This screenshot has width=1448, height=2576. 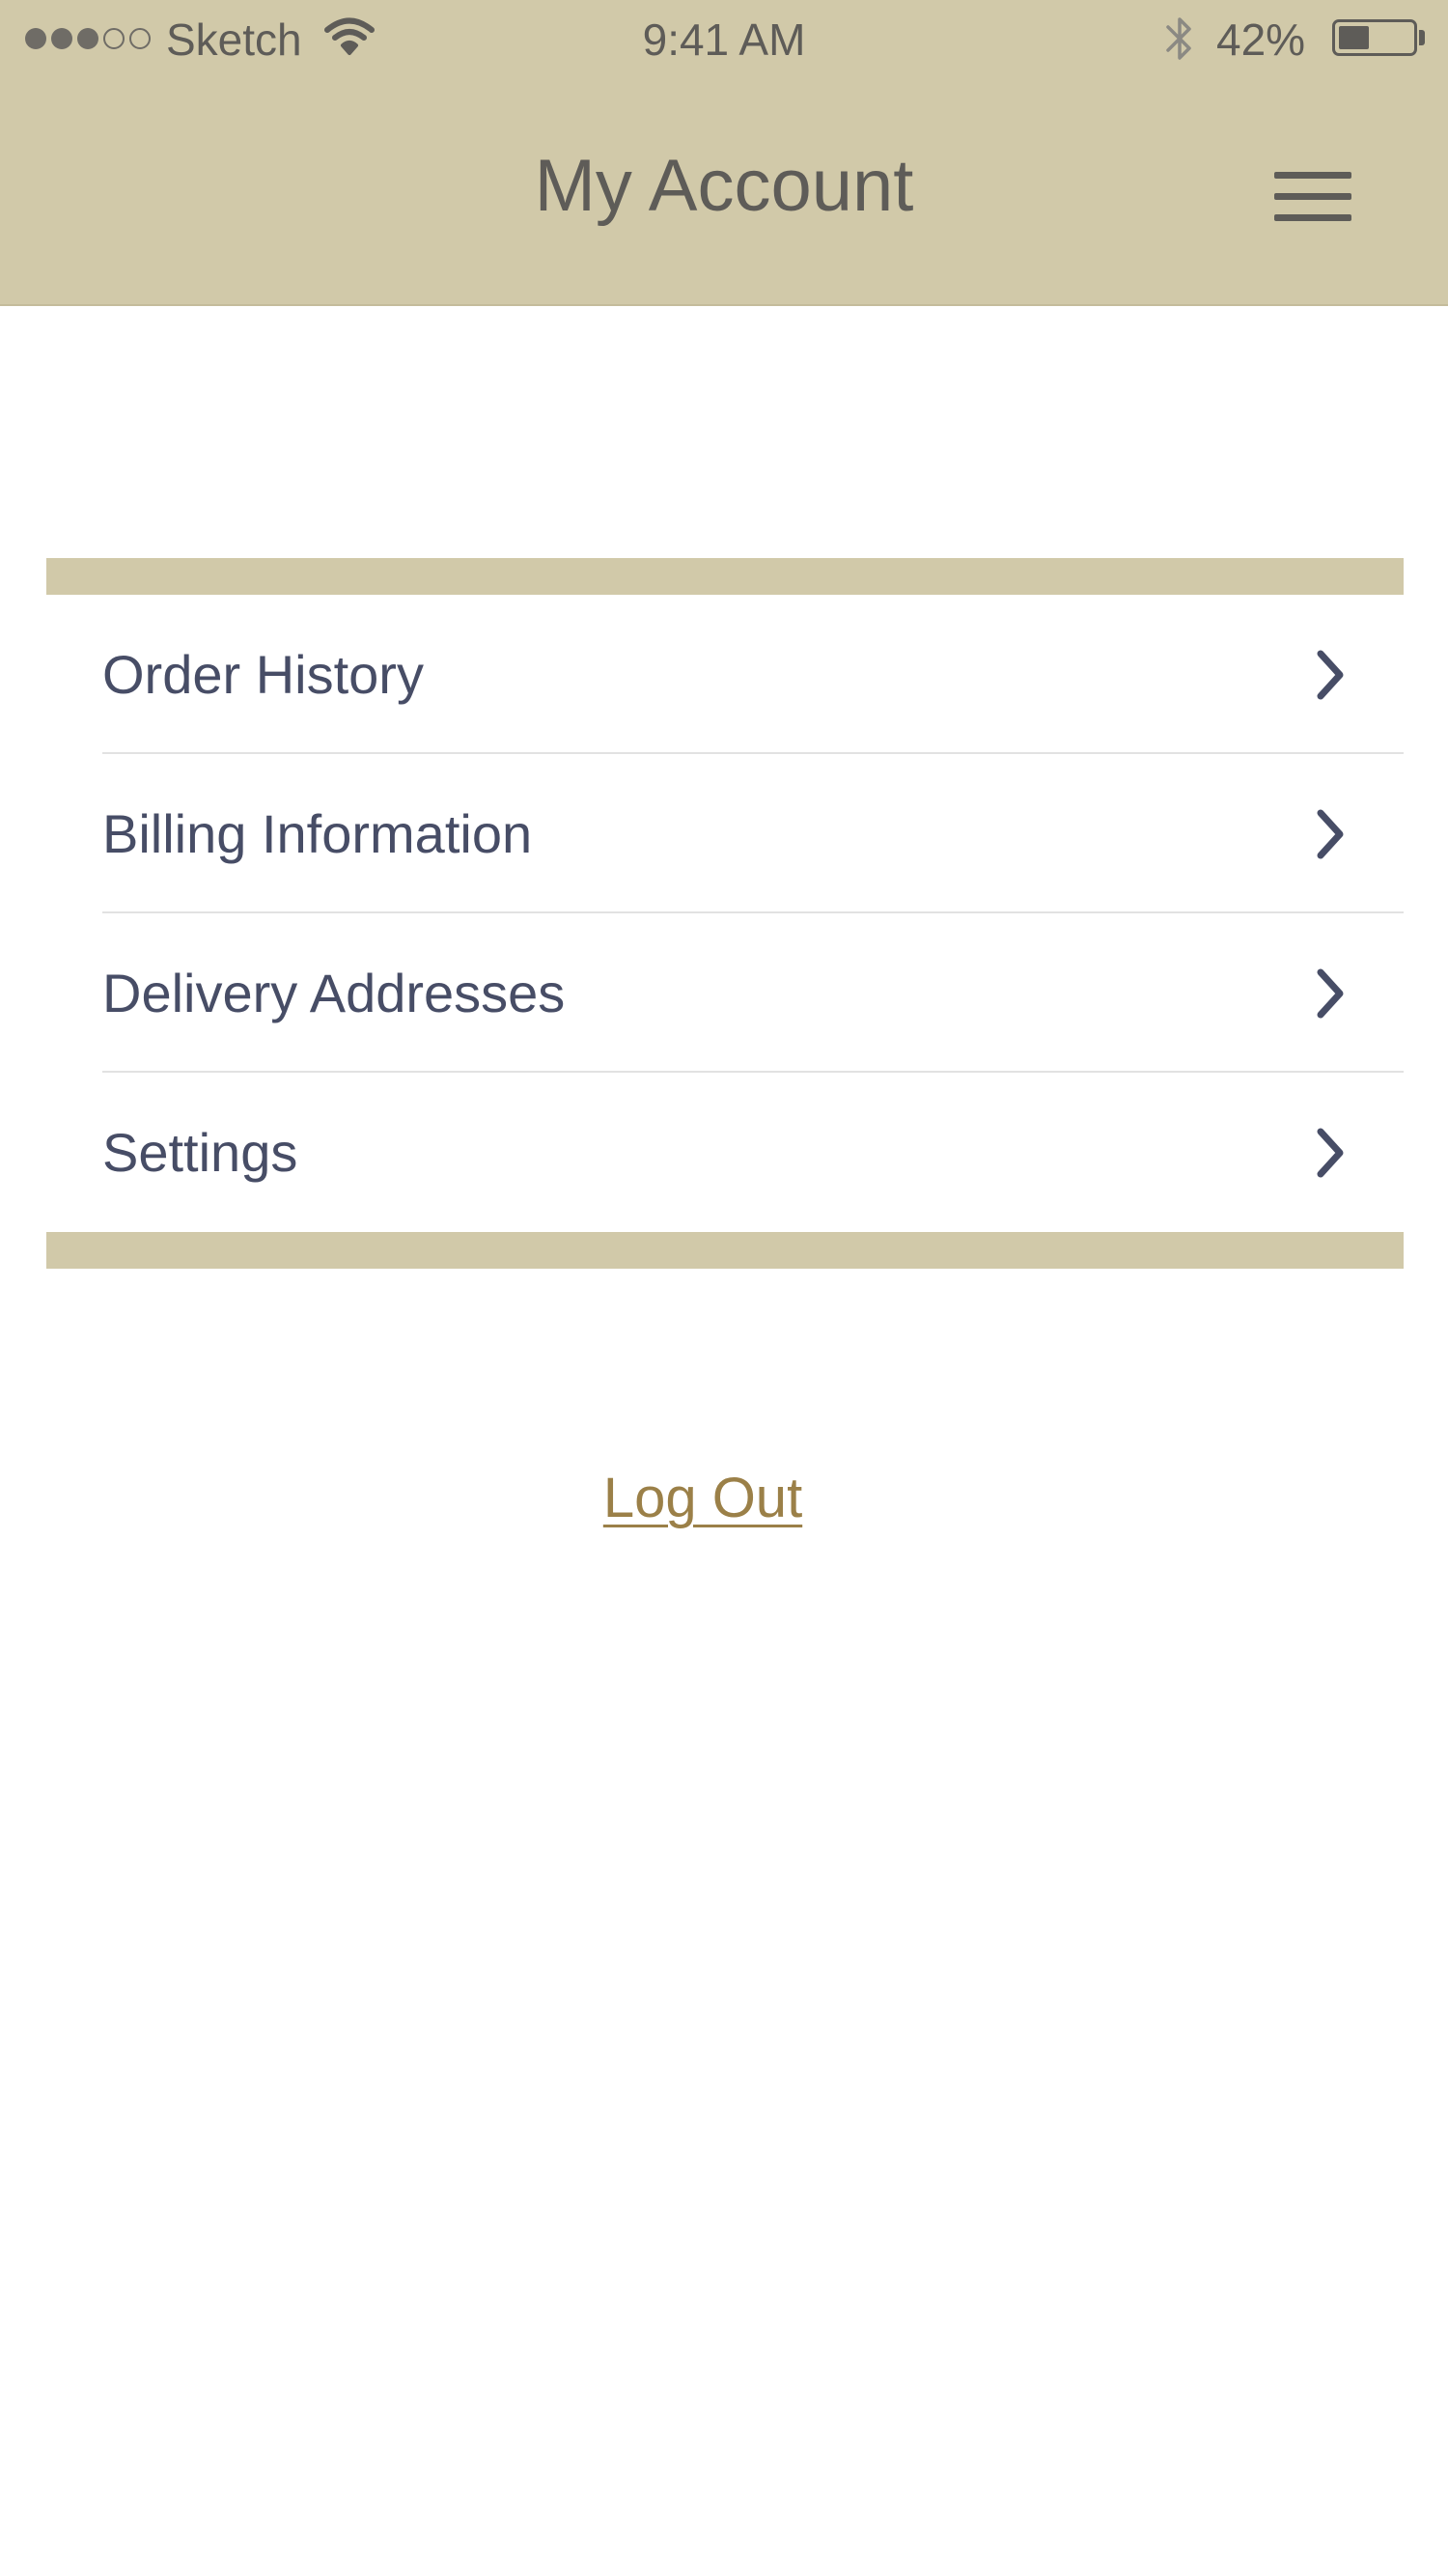 What do you see at coordinates (1179, 39) in the screenshot?
I see `bluetooth-icon` at bounding box center [1179, 39].